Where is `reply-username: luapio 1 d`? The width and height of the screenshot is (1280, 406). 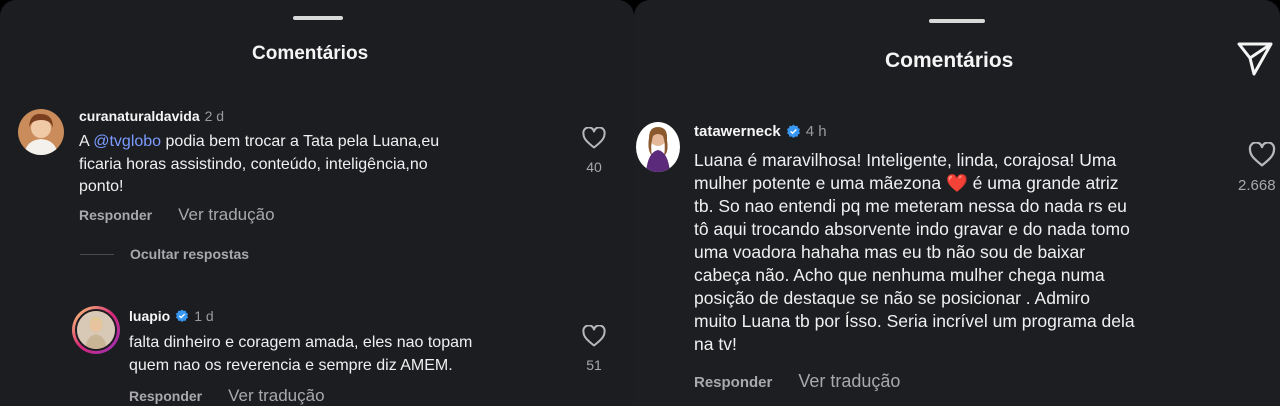 reply-username: luapio 1 d is located at coordinates (171, 316).